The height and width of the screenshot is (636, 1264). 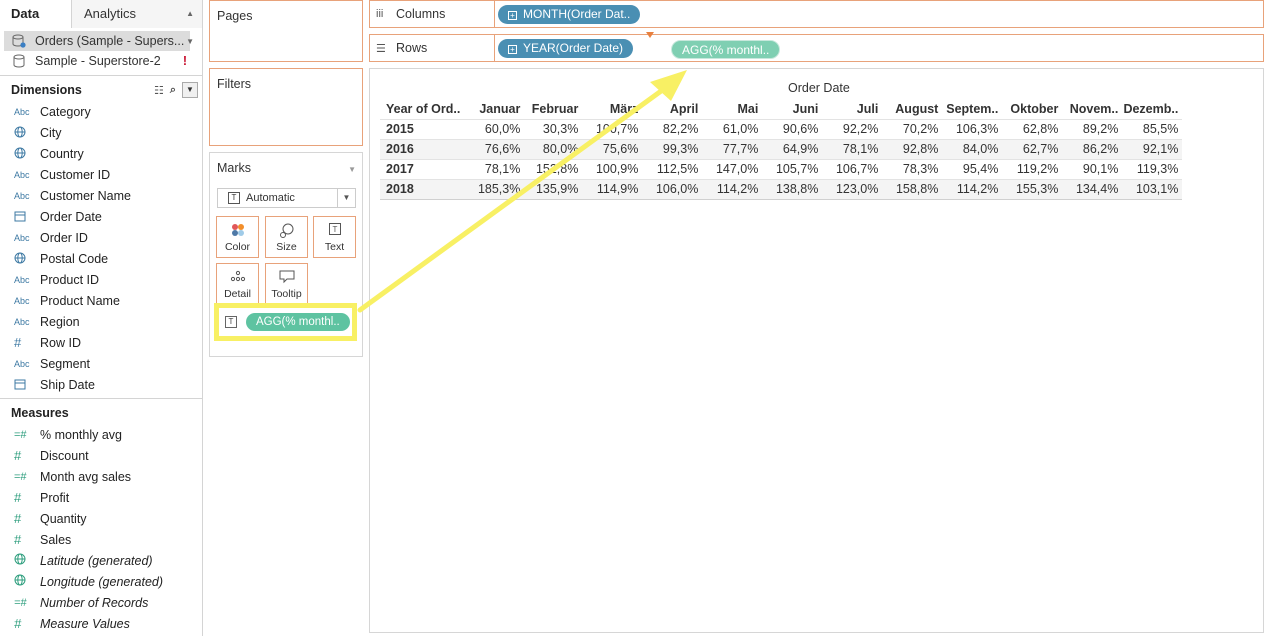 What do you see at coordinates (352, 169) in the screenshot?
I see `chevron-down-icon: ▼` at bounding box center [352, 169].